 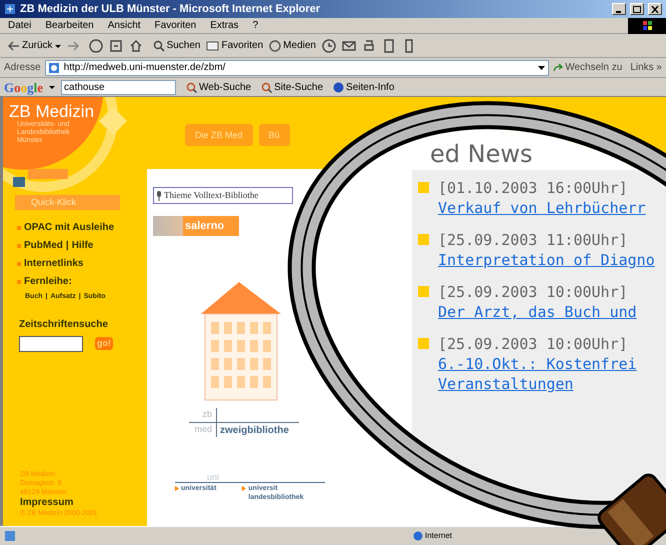 I want to click on menu-item: Datei, so click(x=20, y=25).